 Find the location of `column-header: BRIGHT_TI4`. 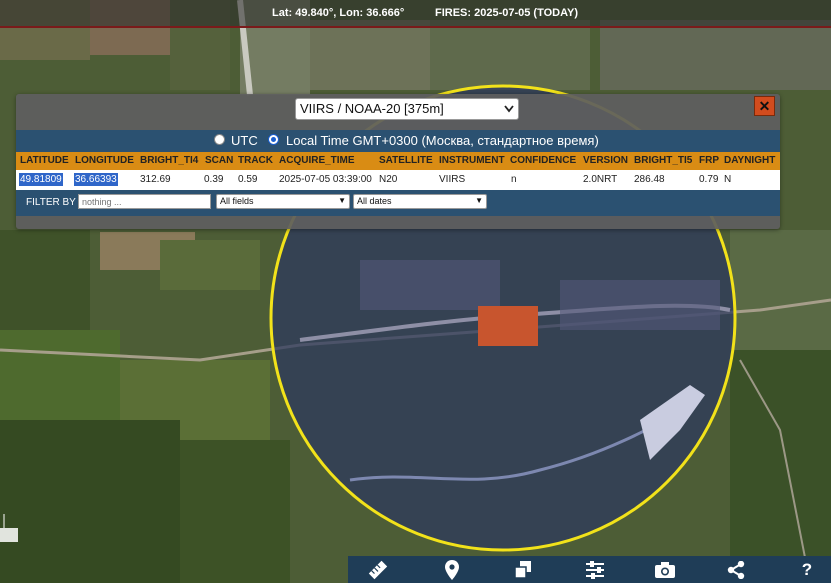

column-header: BRIGHT_TI4 is located at coordinates (169, 160).